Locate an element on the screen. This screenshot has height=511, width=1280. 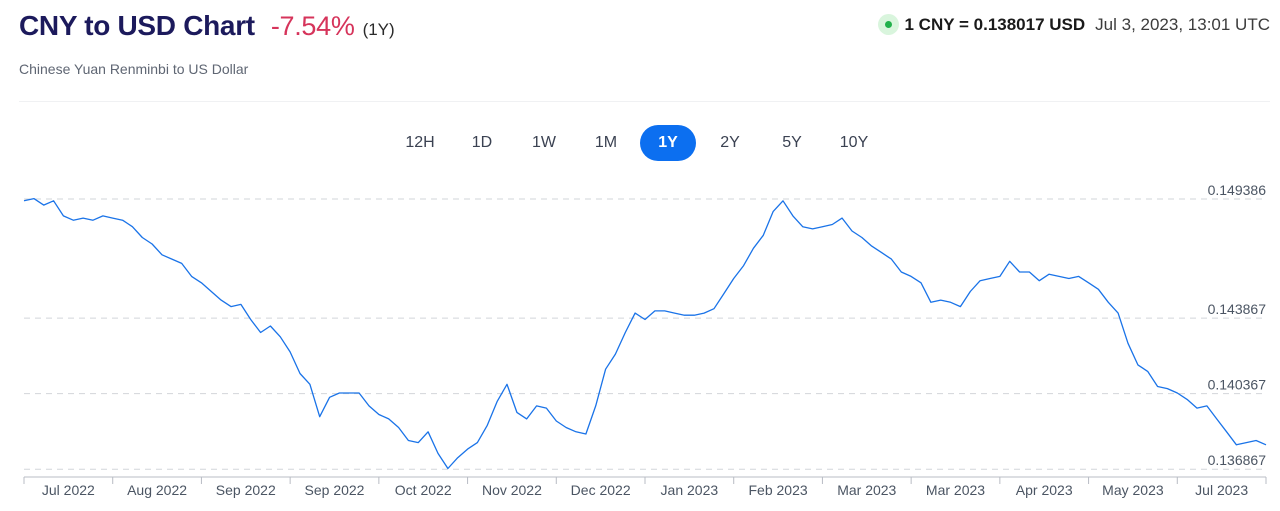
tab-2y: 2Y is located at coordinates (730, 143).